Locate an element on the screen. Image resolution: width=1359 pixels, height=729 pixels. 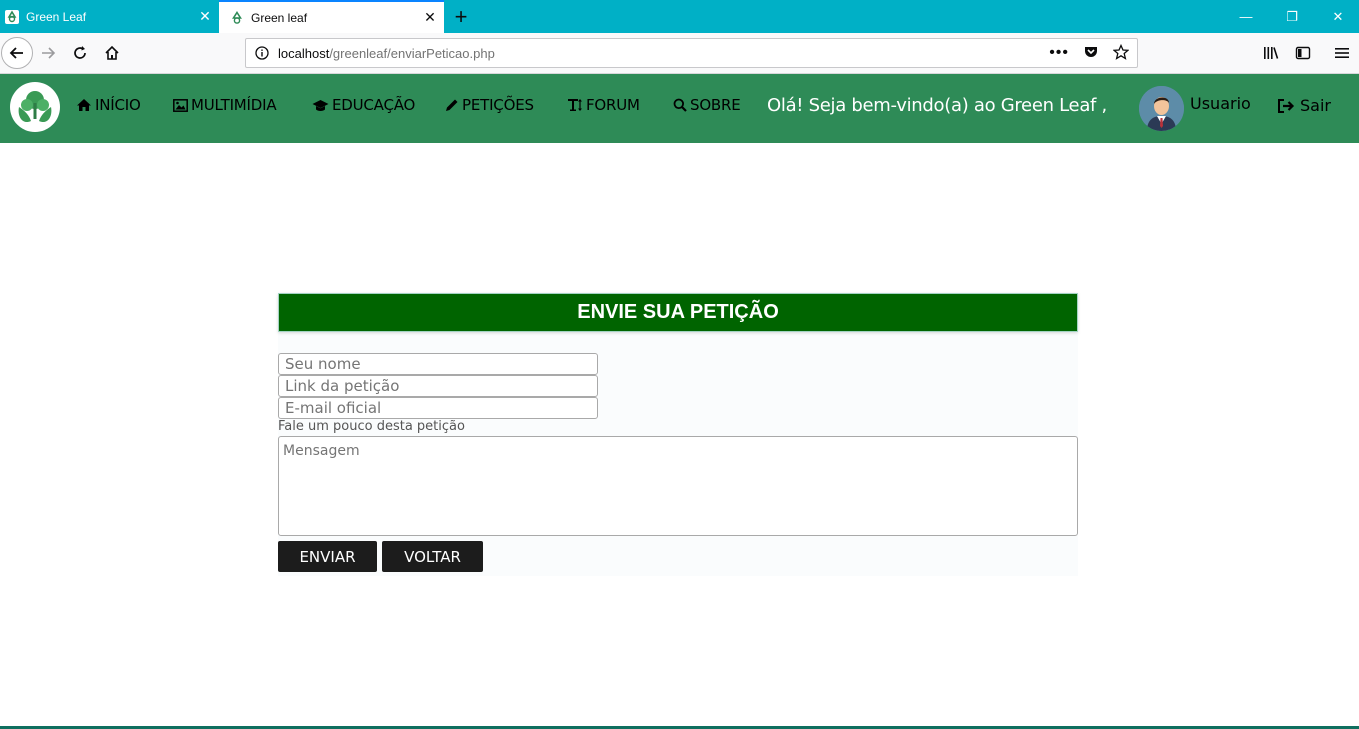
message-hint: Fale um pouco desta petição is located at coordinates (371, 426).